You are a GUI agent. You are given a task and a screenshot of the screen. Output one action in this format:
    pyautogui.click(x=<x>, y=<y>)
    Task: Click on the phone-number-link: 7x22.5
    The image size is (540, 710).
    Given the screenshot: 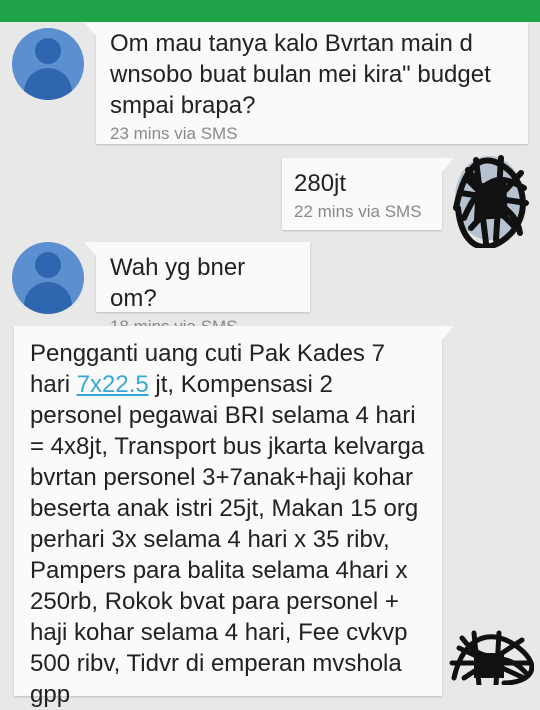 What is the action you would take?
    pyautogui.click(x=113, y=384)
    